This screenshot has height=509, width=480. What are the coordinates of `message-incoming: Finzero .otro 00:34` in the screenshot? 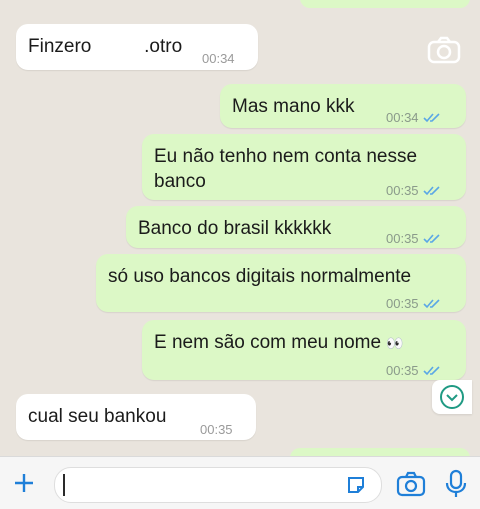 It's located at (137, 47).